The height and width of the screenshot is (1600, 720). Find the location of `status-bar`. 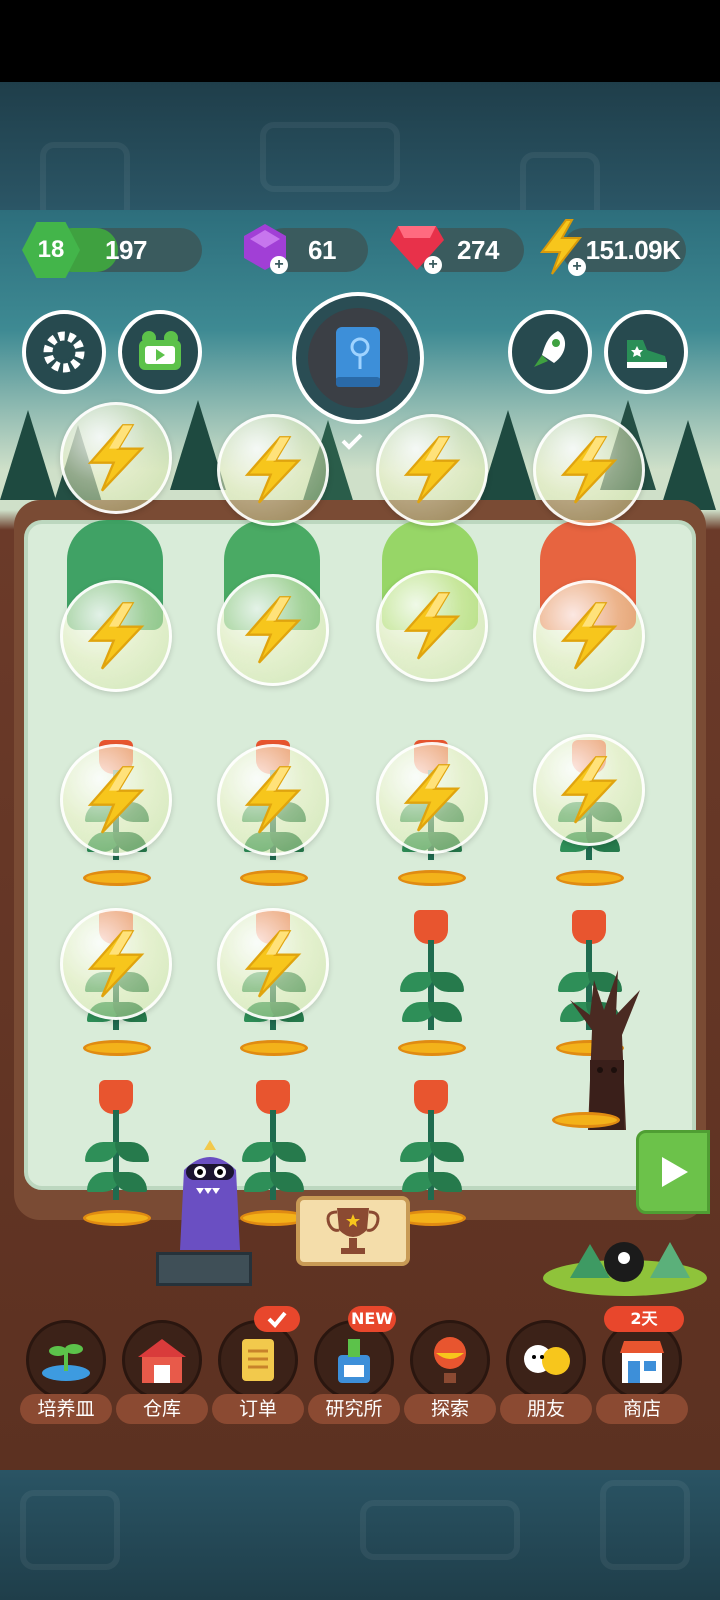

status-bar is located at coordinates (360, 41).